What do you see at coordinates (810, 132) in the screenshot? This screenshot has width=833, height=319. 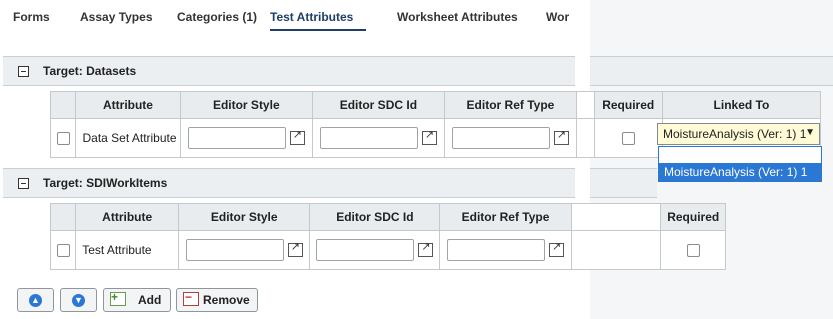 I see `chevron-down-icon: ▼` at bounding box center [810, 132].